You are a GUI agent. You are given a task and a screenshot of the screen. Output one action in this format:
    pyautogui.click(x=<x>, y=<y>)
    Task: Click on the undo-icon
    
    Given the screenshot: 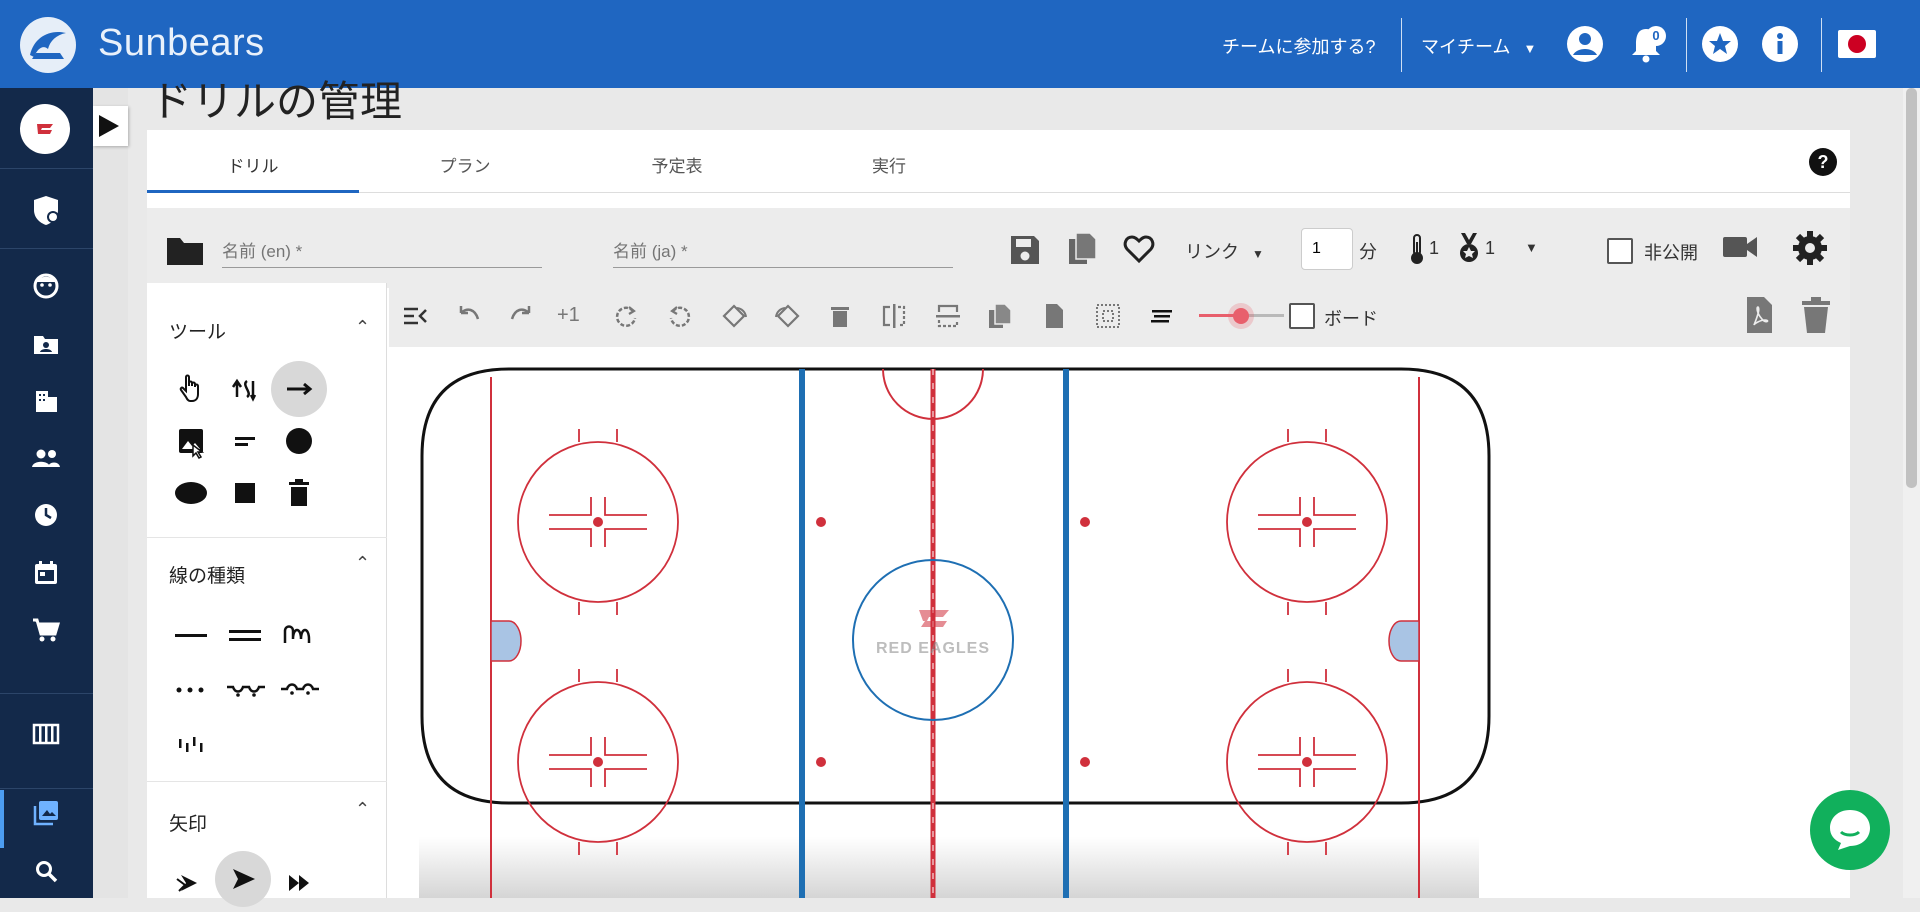 What is the action you would take?
    pyautogui.click(x=468, y=316)
    